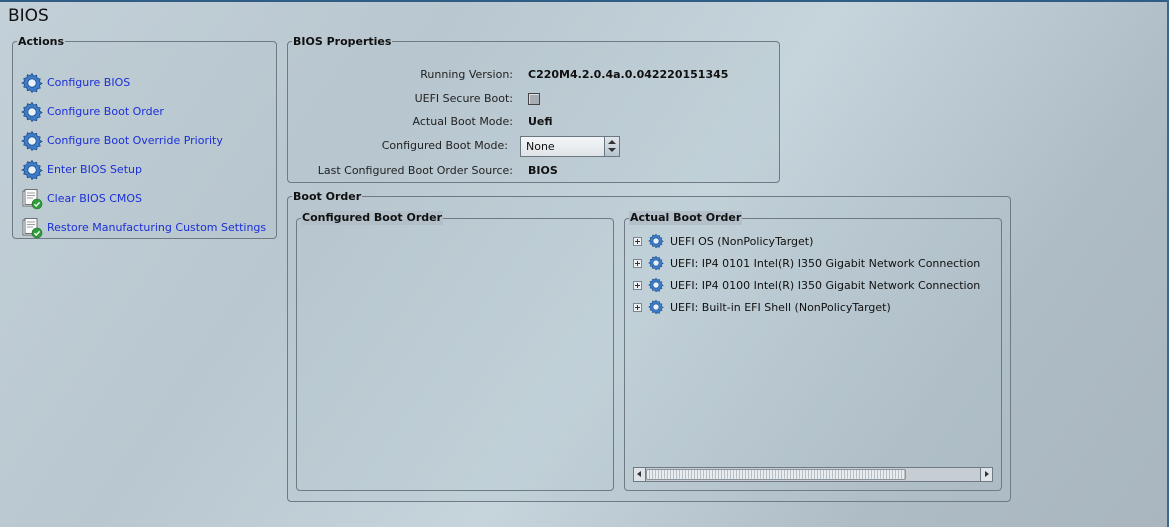 The height and width of the screenshot is (527, 1169). What do you see at coordinates (686, 218) in the screenshot?
I see `actual-boot-order-legend: Actual Boot Order` at bounding box center [686, 218].